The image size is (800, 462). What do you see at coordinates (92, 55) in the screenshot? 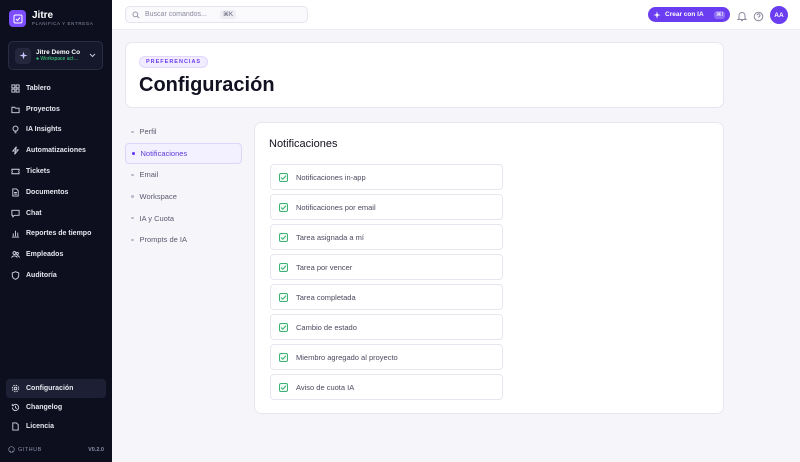
I see `chevron-down-icon` at bounding box center [92, 55].